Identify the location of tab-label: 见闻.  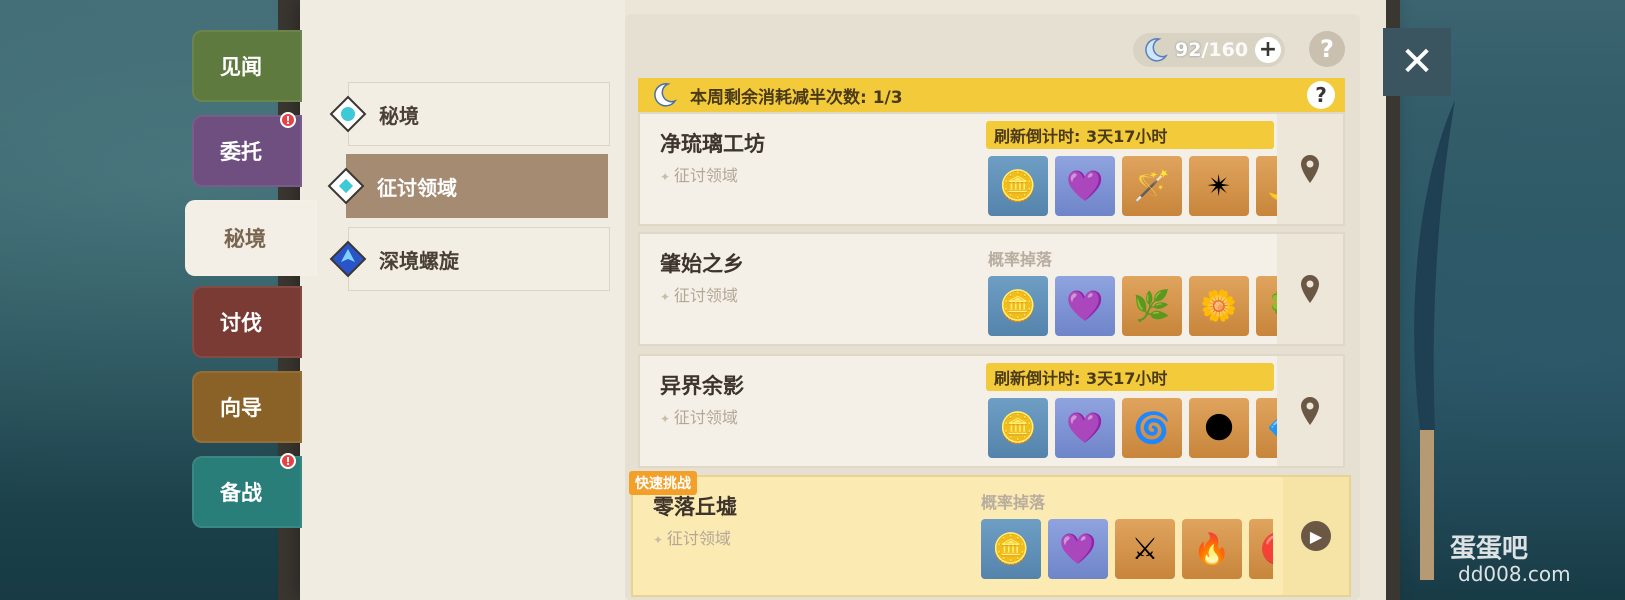
(241, 67).